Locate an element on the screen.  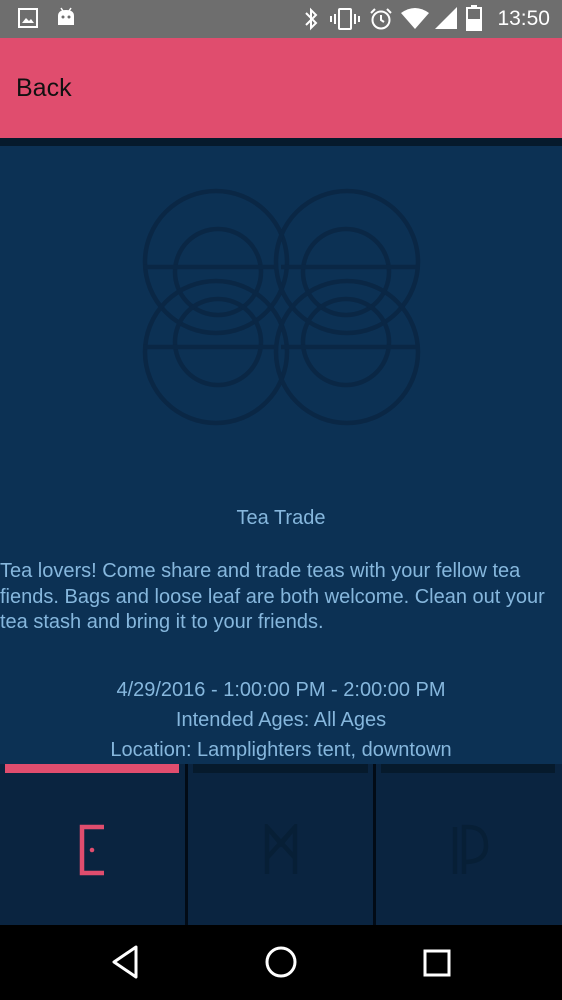
signal-icon is located at coordinates (446, 18).